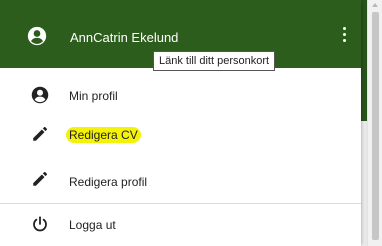 The height and width of the screenshot is (246, 382). I want to click on user-name: AnnCatrin Ekelund, so click(124, 37).